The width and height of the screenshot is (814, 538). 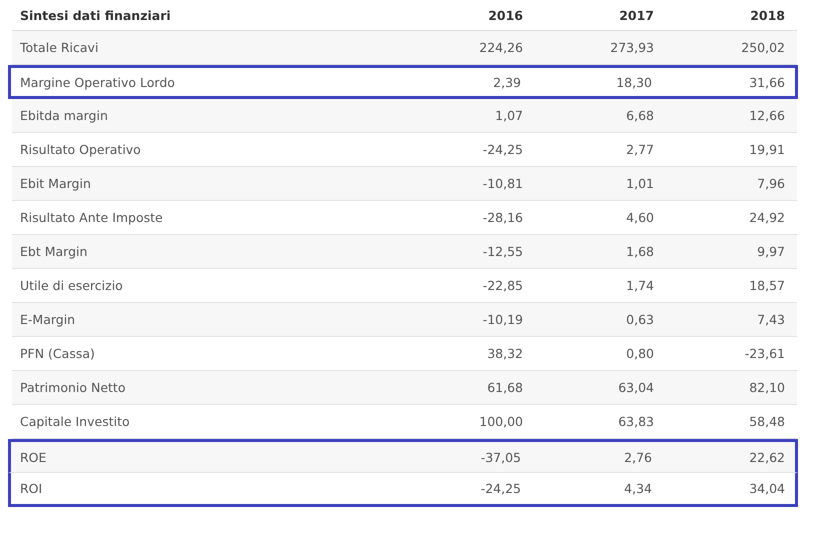 I want to click on table-cell-text: 34,04, so click(x=767, y=488).